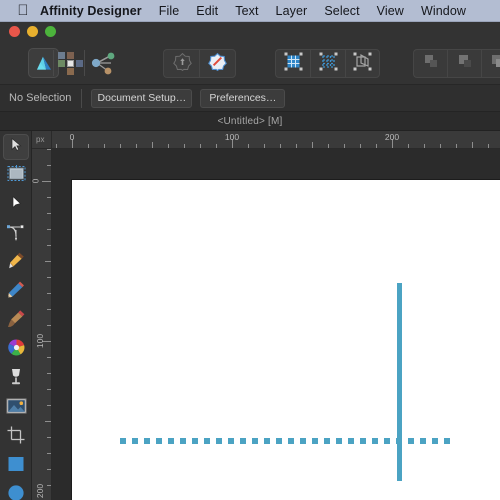 The width and height of the screenshot is (500, 500). What do you see at coordinates (169, 11) in the screenshot?
I see `menu-item-file: File` at bounding box center [169, 11].